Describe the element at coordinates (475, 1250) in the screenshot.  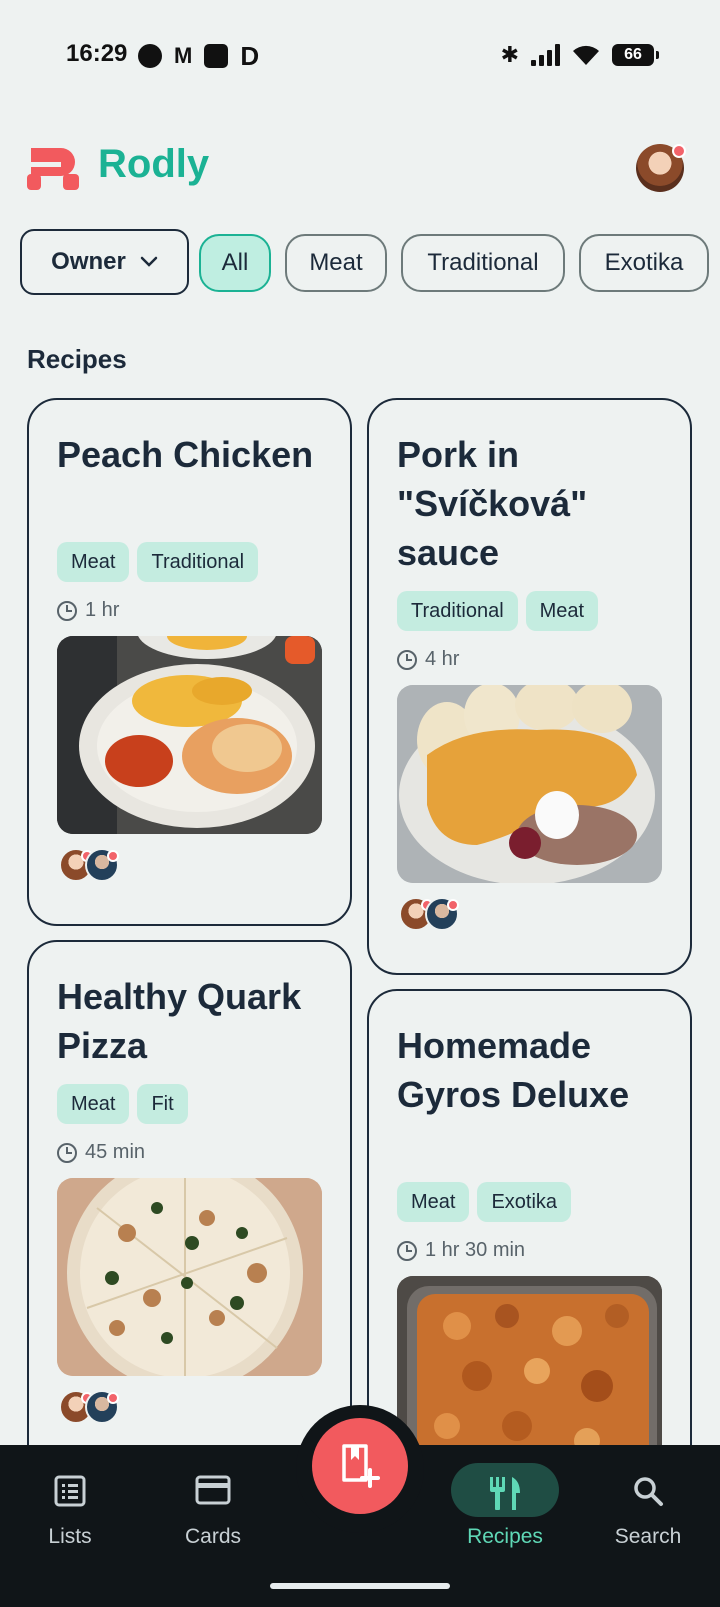
I see `recipe-time-label: 1 hr 30 min` at that location.